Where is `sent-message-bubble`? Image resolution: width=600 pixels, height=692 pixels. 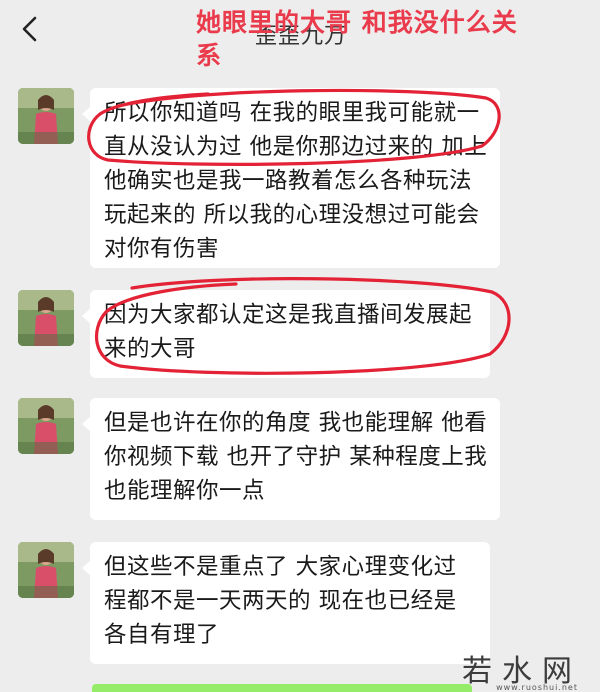
sent-message-bubble is located at coordinates (282, 688).